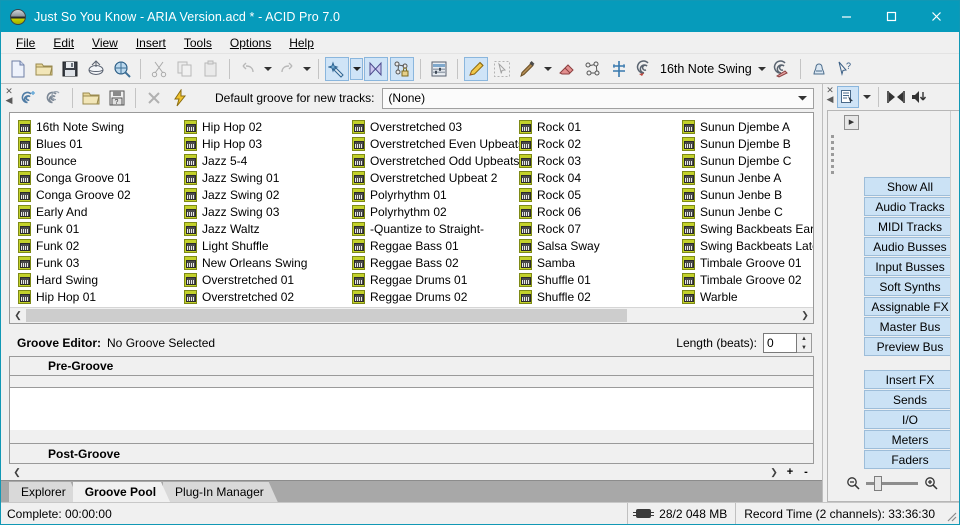 Image resolution: width=960 pixels, height=525 pixels. Describe the element at coordinates (848, 97) in the screenshot. I see `mixer-view-icon` at that location.